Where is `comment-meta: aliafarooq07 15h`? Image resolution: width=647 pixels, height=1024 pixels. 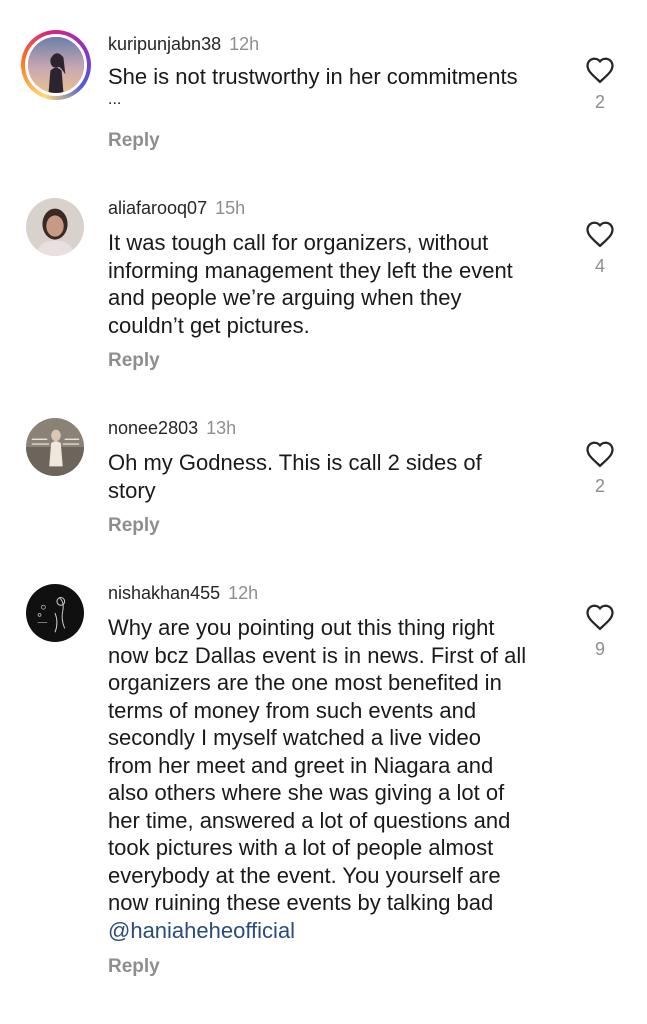 comment-meta: aliafarooq07 15h is located at coordinates (176, 208).